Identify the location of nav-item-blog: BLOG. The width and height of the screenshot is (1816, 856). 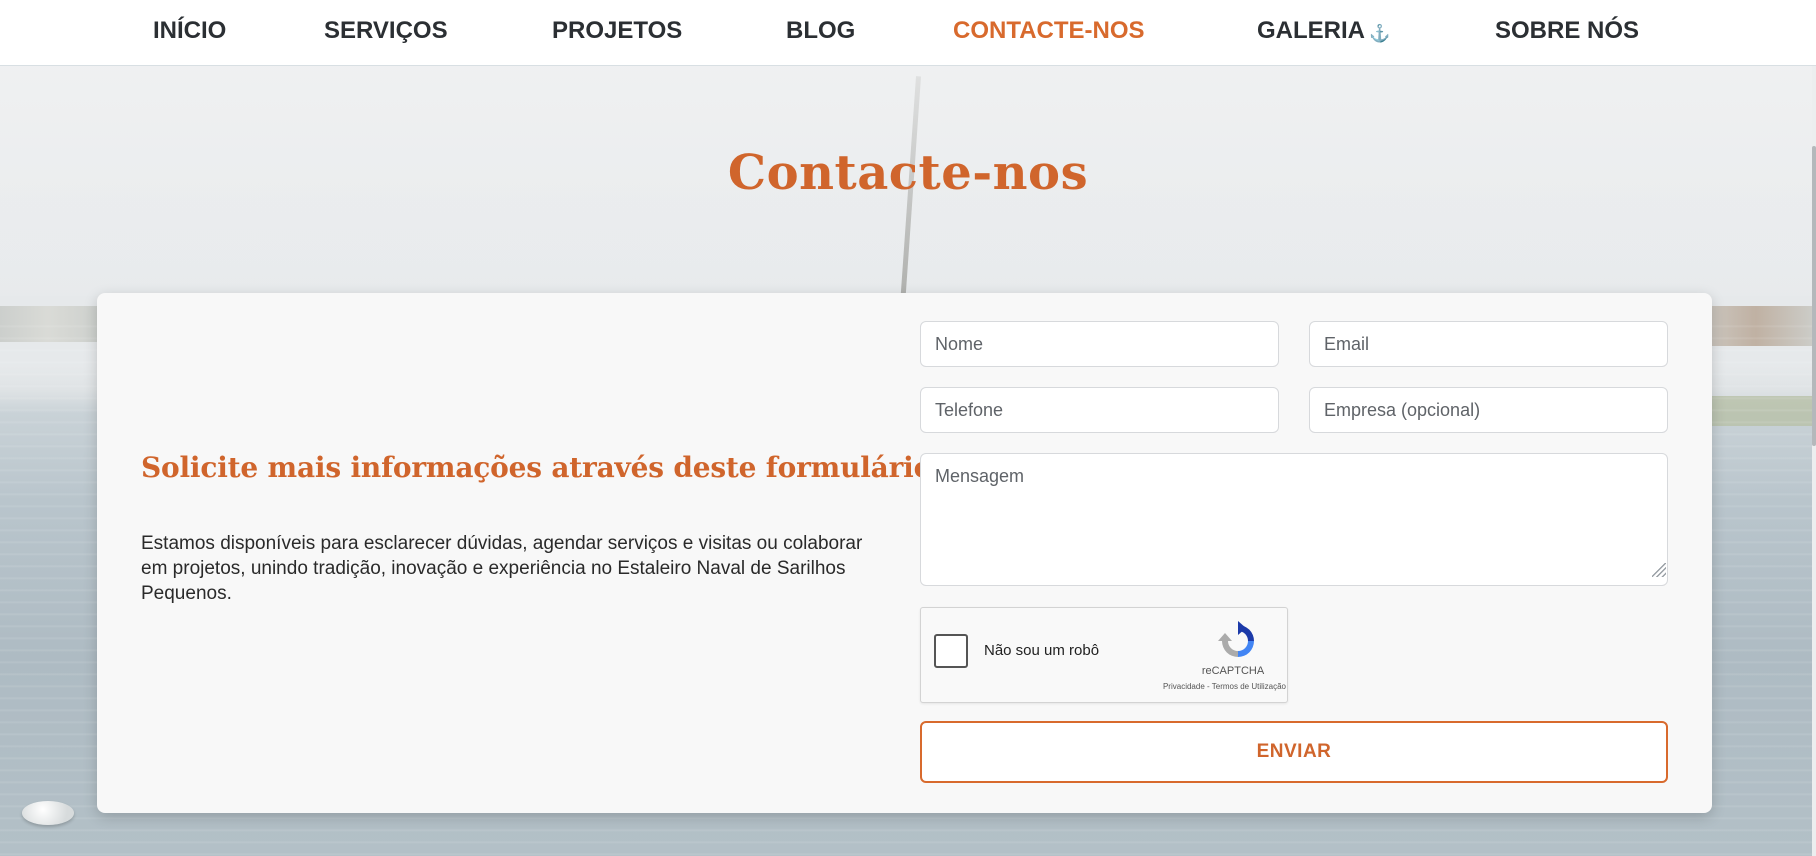
(820, 31).